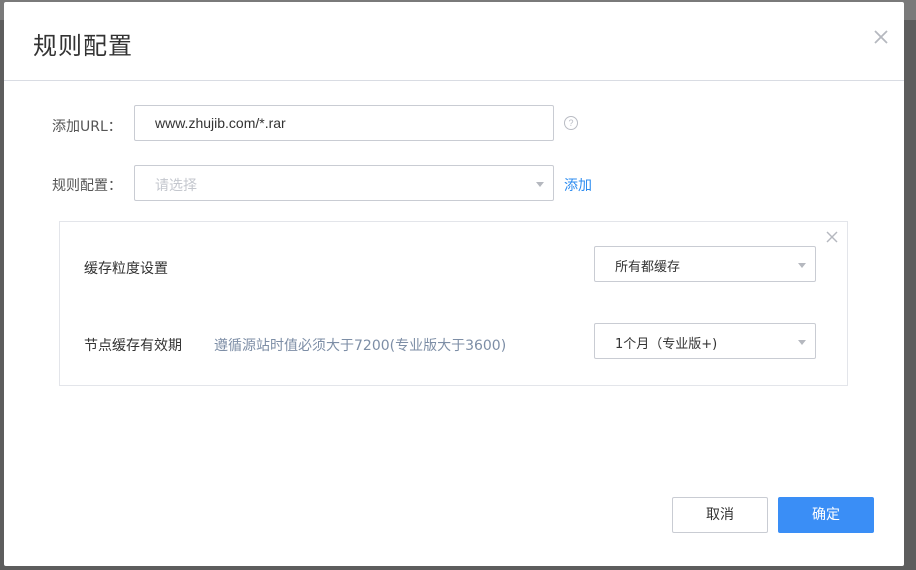 Image resolution: width=916 pixels, height=570 pixels. What do you see at coordinates (571, 123) in the screenshot?
I see `question-circle-icon: ?` at bounding box center [571, 123].